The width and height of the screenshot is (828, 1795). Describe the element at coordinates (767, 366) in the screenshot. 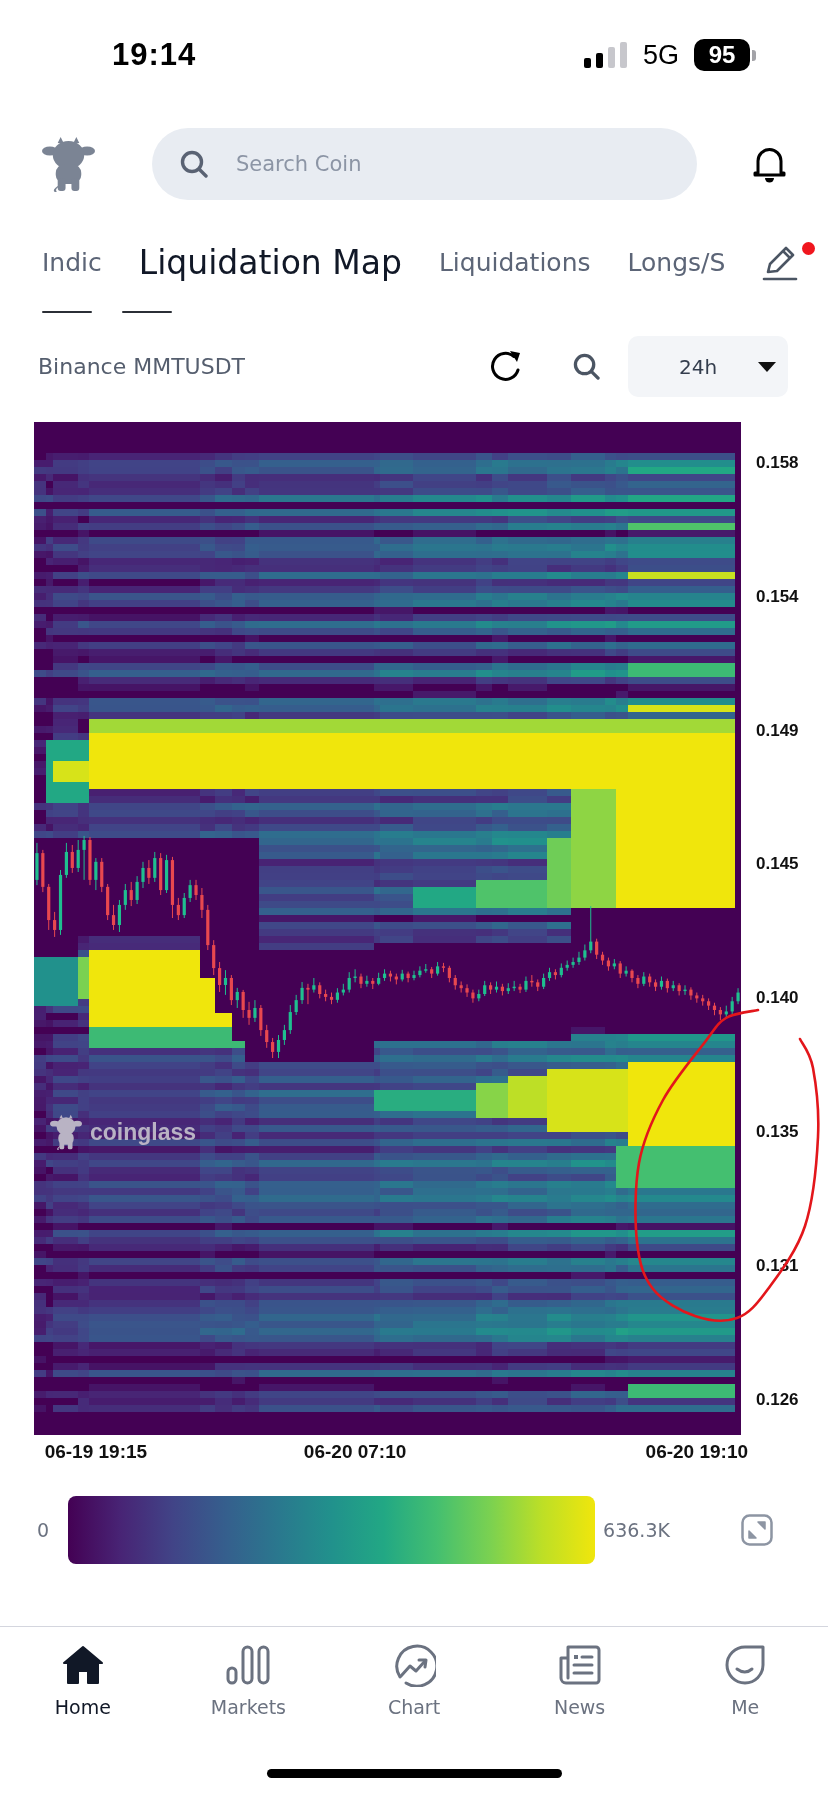

I see `caret-icon` at that location.